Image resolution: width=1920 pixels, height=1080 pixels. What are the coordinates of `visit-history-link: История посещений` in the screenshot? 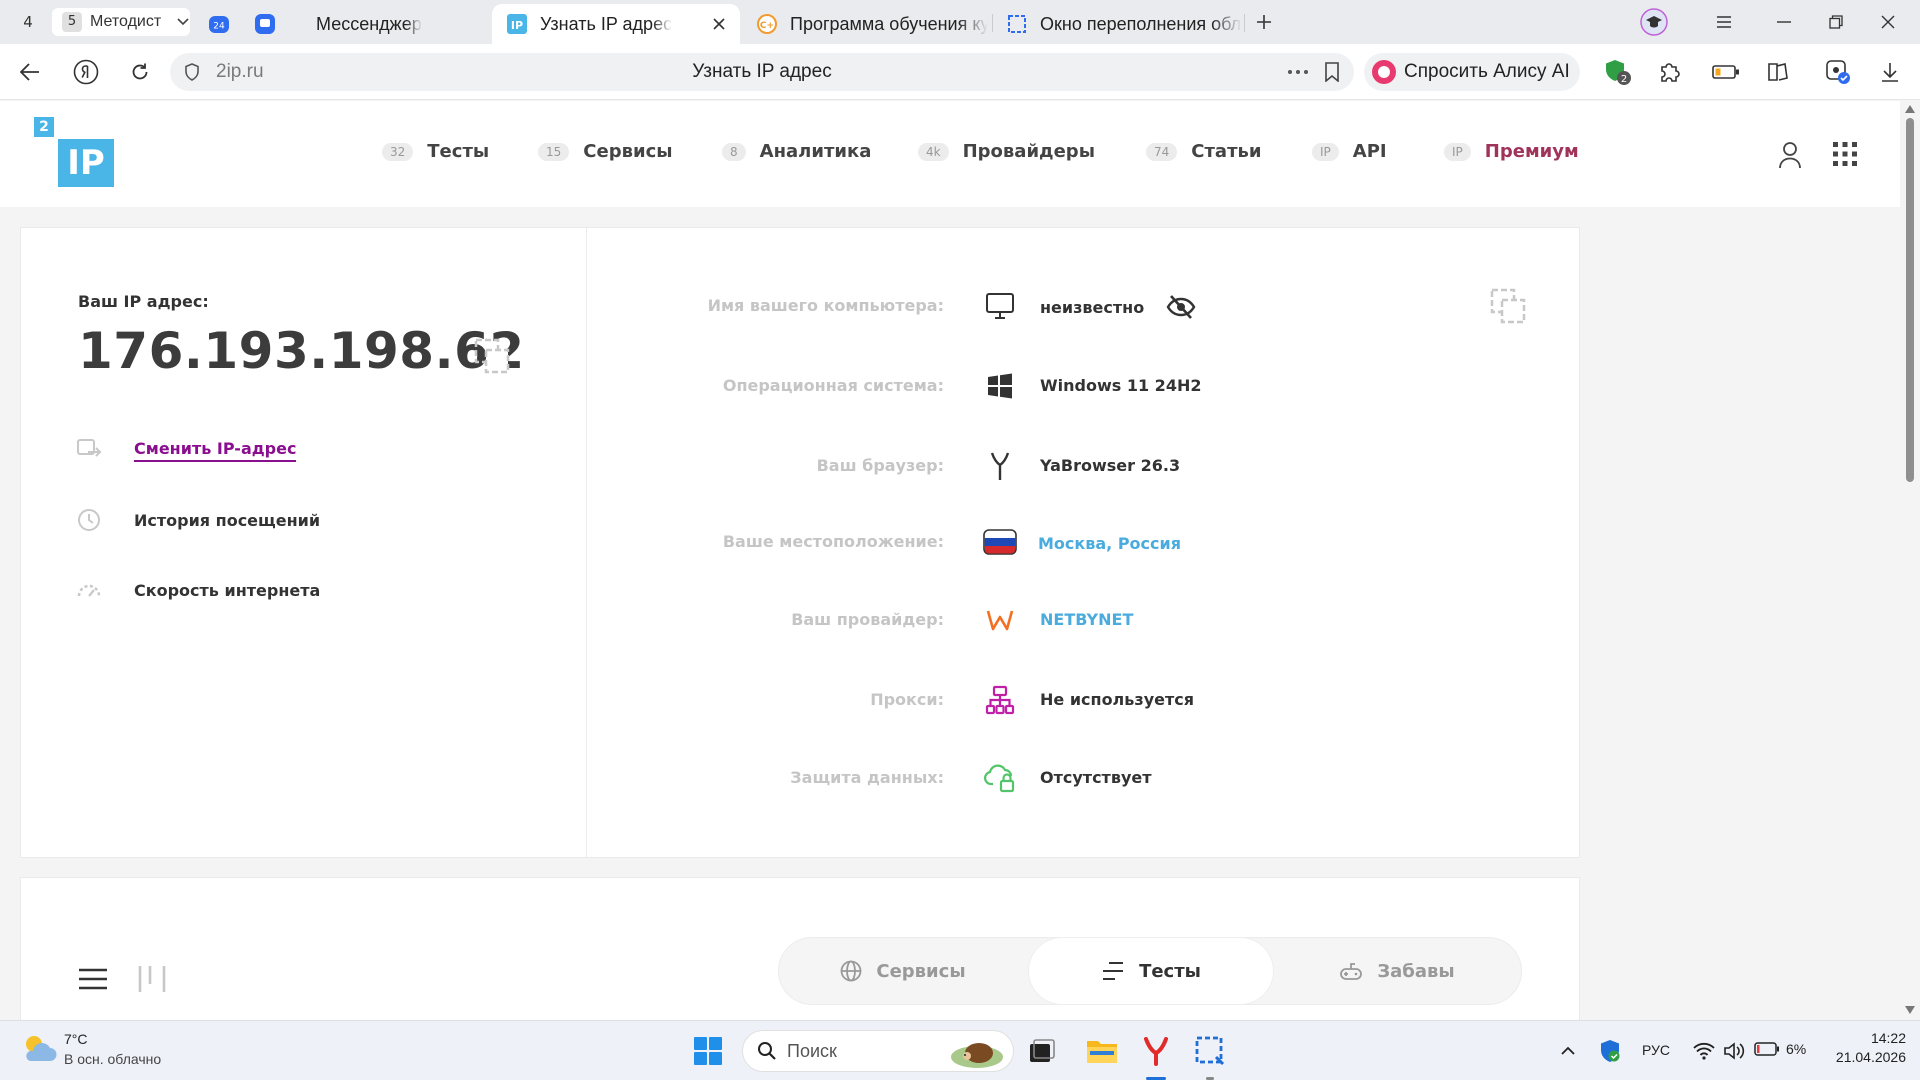 It's located at (227, 520).